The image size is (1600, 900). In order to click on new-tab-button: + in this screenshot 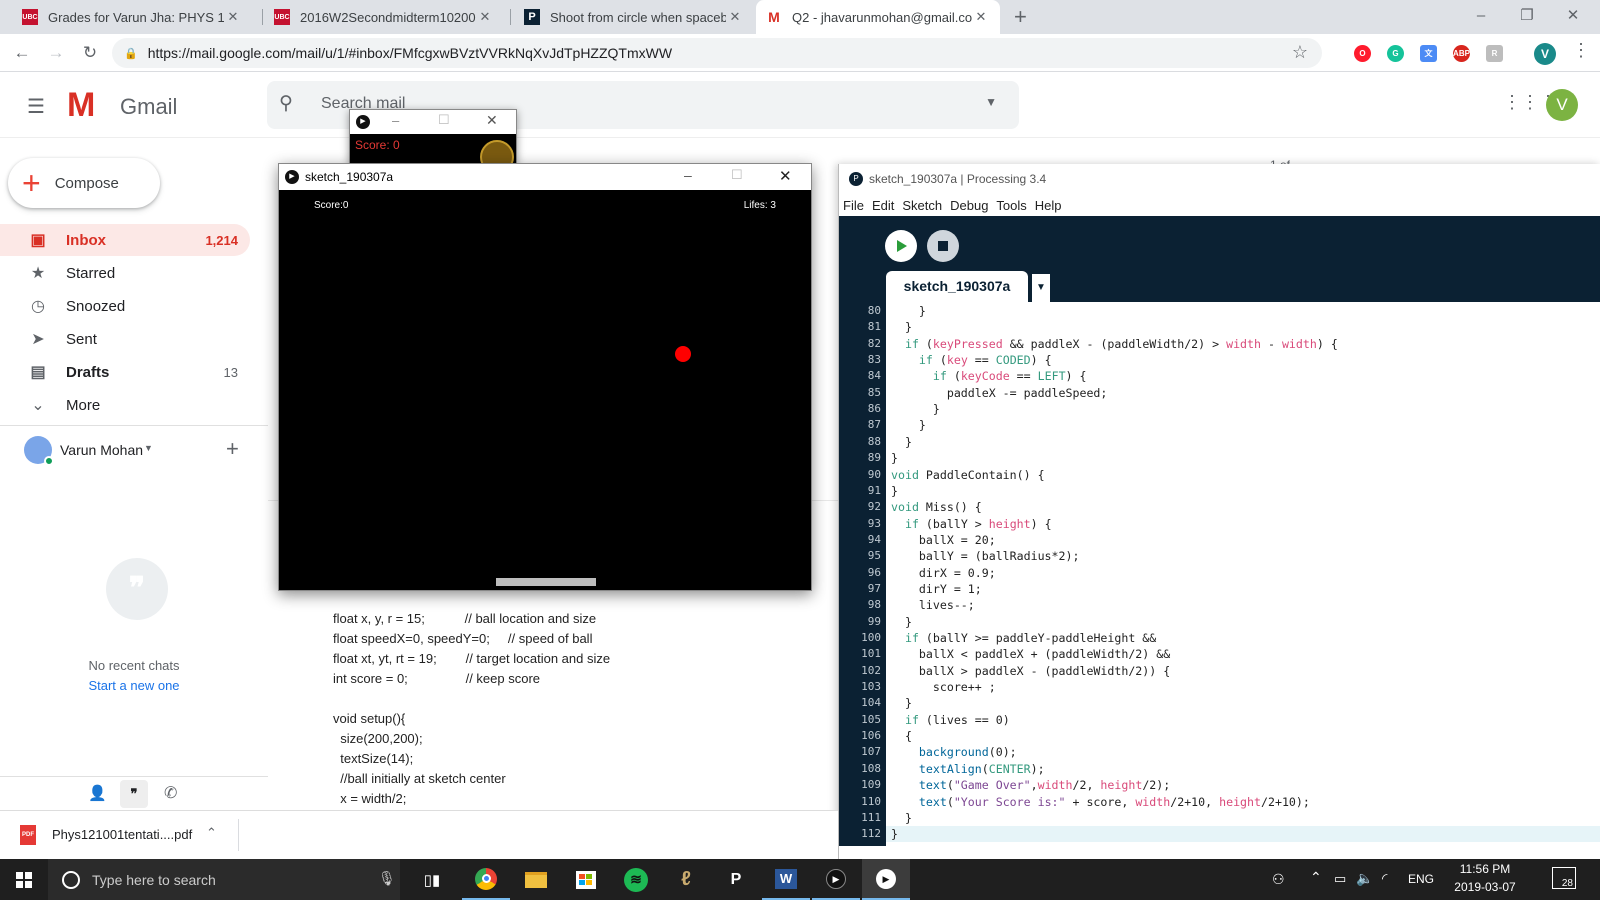, I will do `click(1020, 17)`.